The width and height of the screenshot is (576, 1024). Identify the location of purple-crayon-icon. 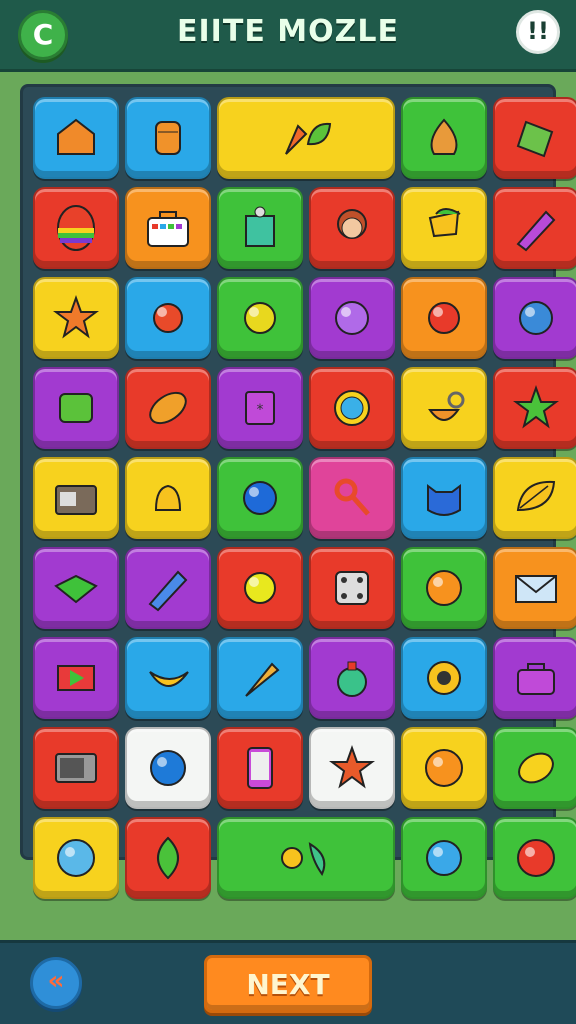
(535, 228).